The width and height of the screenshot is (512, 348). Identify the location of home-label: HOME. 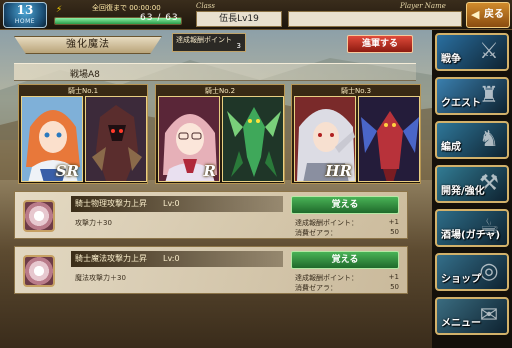
(25, 21).